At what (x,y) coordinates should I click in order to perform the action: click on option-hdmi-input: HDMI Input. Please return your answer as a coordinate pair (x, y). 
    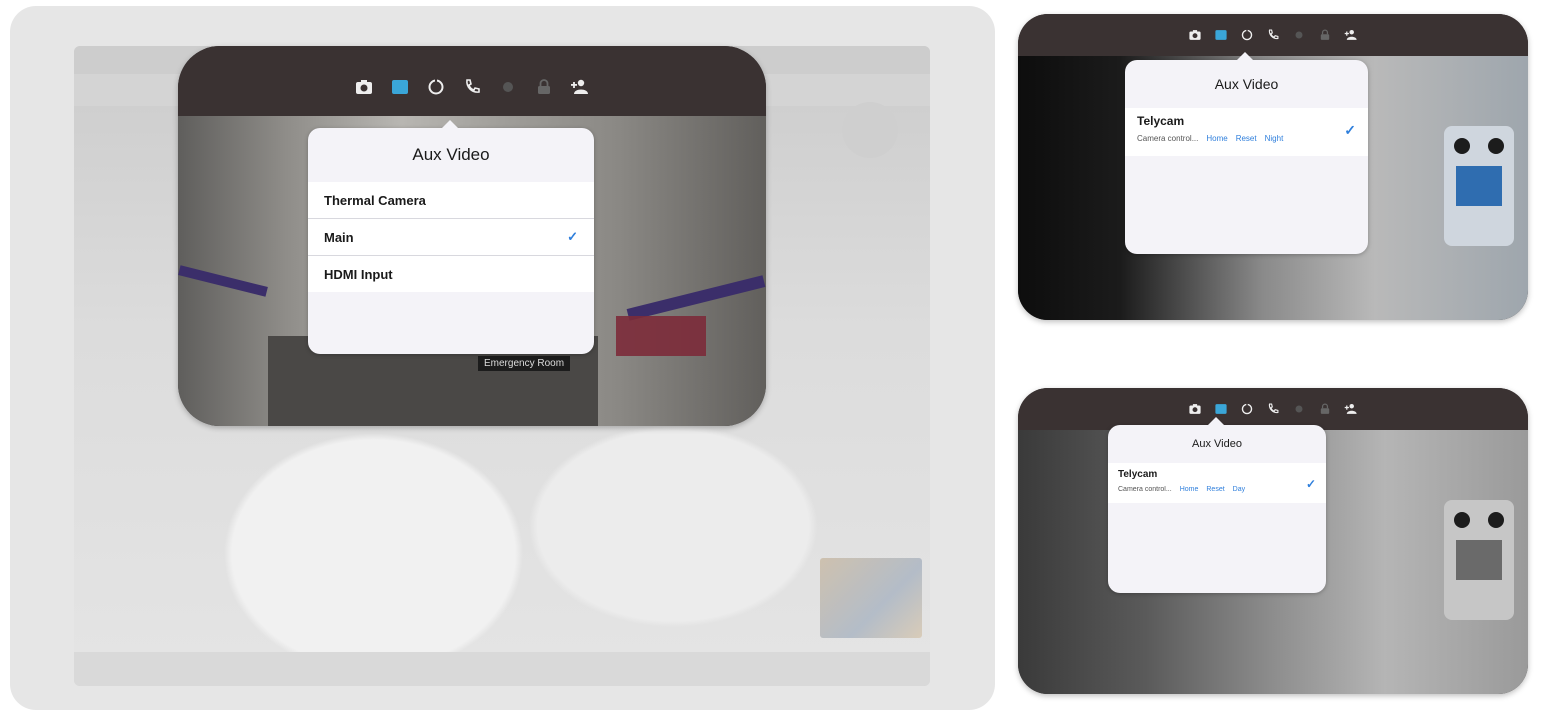
    Looking at the image, I should click on (451, 273).